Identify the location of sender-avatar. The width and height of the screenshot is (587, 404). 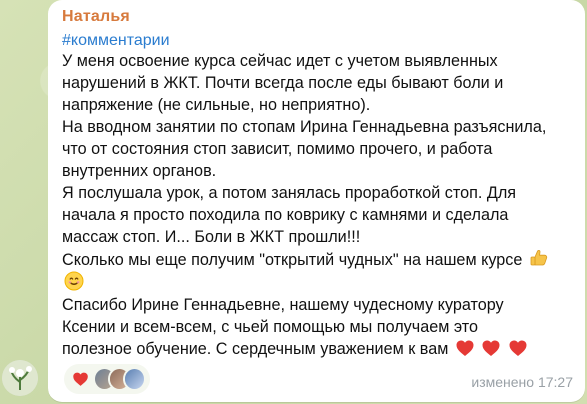
(20, 378).